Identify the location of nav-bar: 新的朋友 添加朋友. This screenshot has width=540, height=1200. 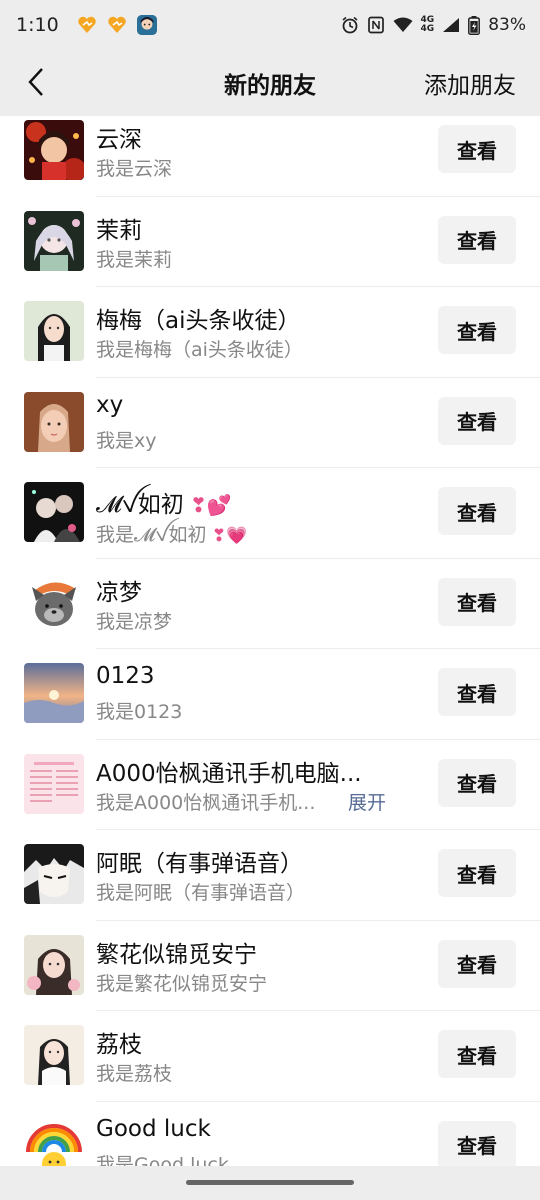
(270, 83).